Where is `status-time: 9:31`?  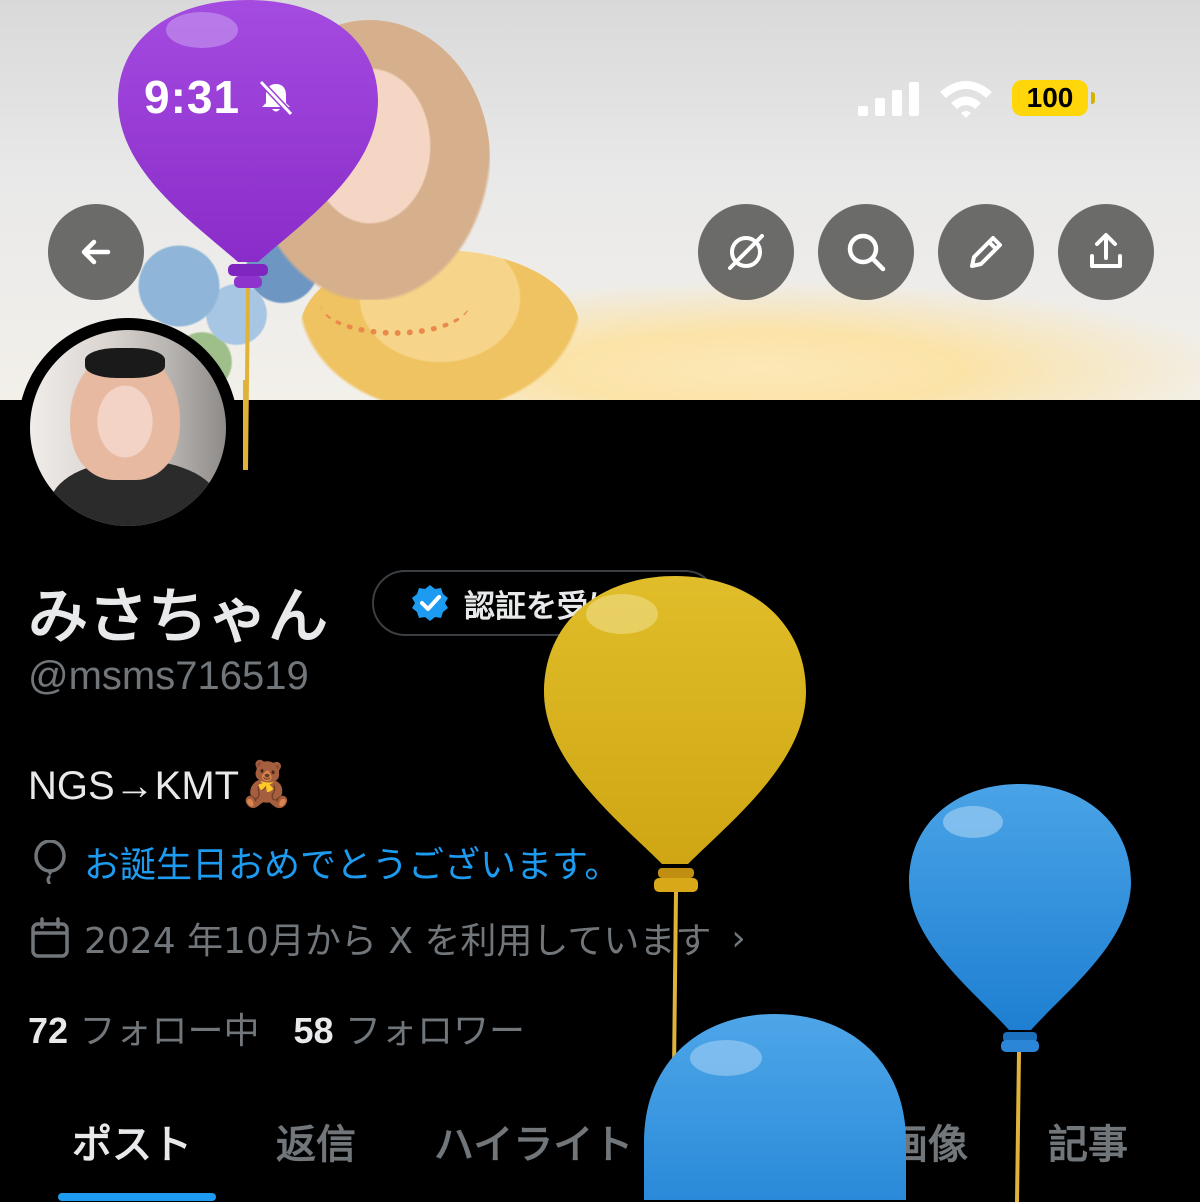
status-time: 9:31 is located at coordinates (192, 97).